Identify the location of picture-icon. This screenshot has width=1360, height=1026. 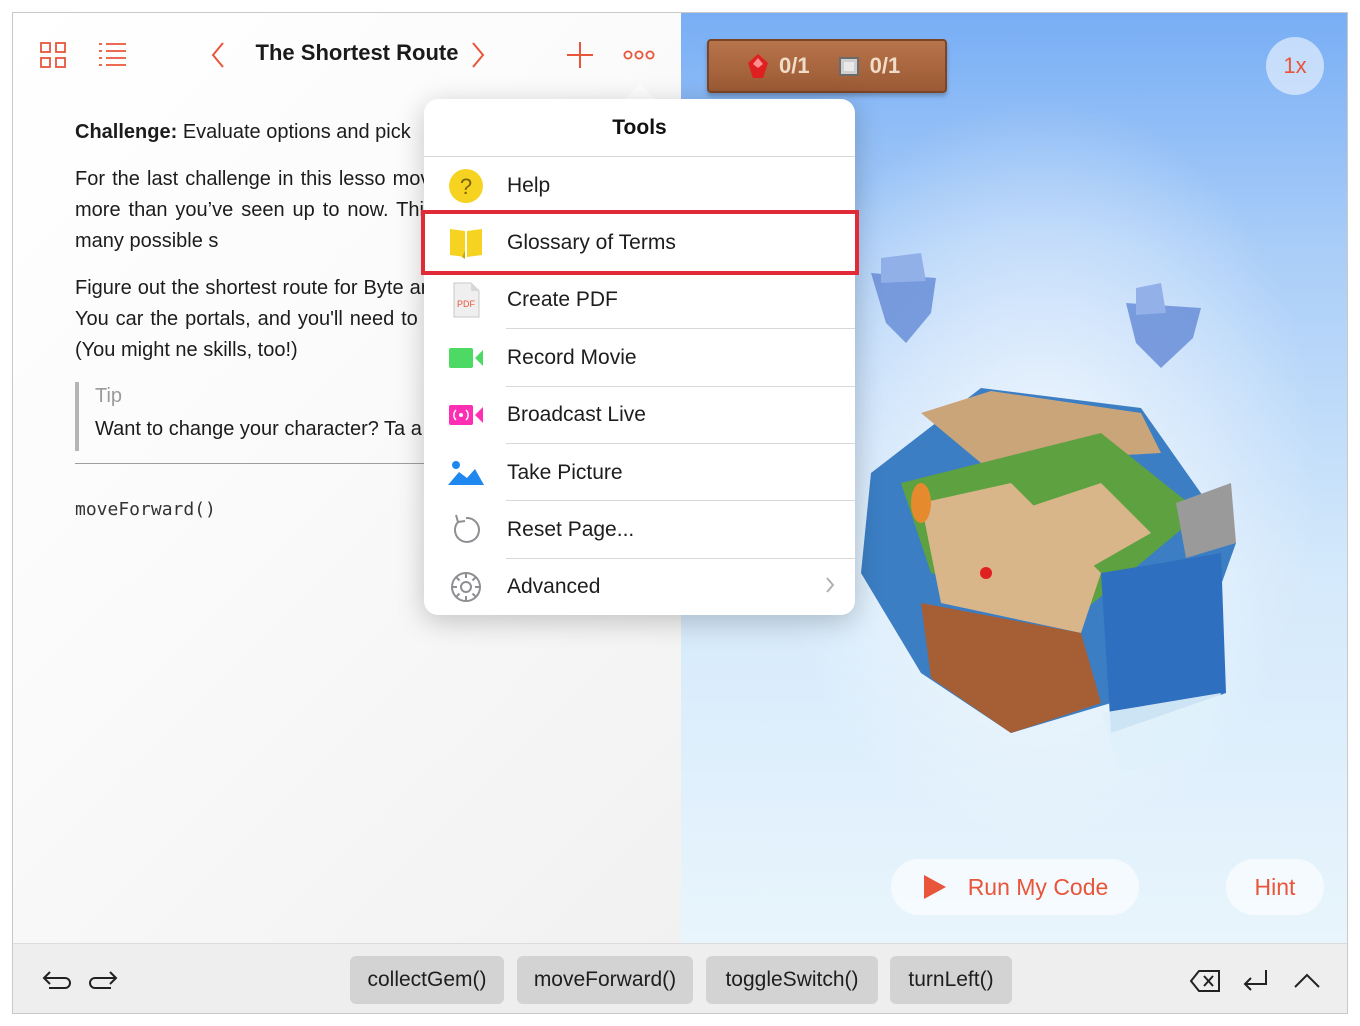
(466, 473).